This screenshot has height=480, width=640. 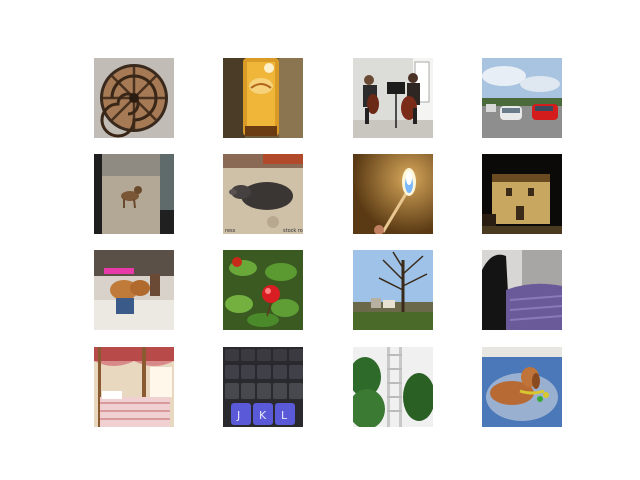 I want to click on tile-lit-match, so click(x=393, y=194).